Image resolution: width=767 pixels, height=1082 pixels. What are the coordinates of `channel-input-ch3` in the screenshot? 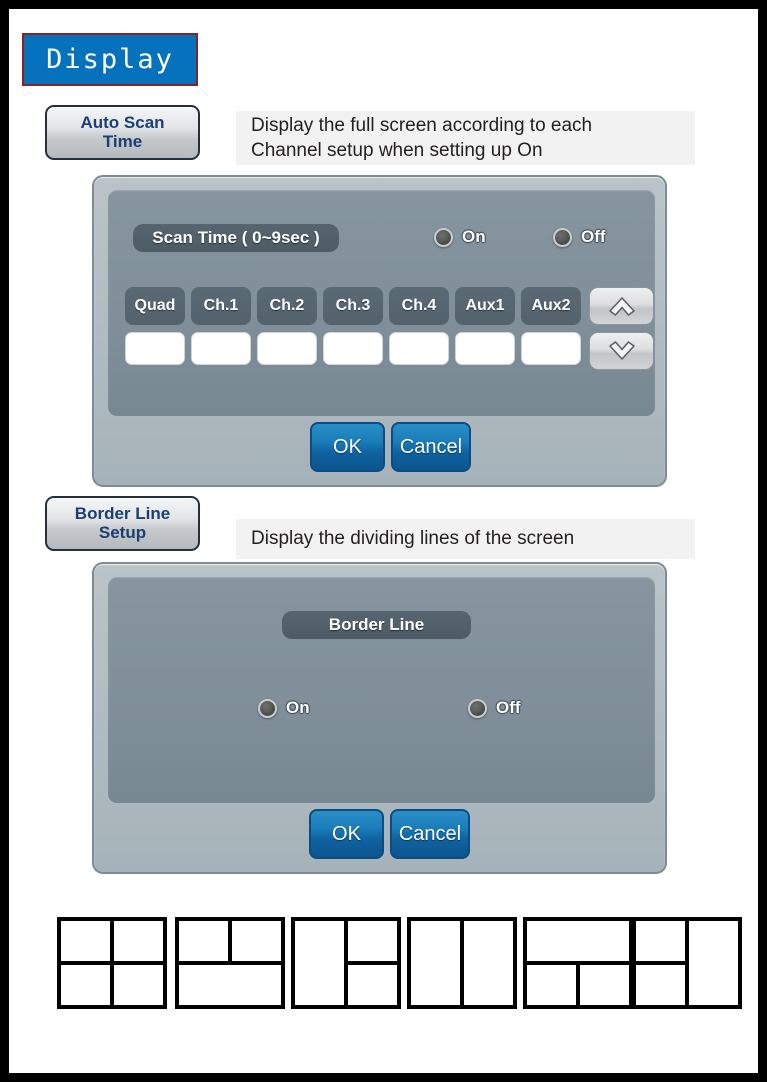 It's located at (353, 348).